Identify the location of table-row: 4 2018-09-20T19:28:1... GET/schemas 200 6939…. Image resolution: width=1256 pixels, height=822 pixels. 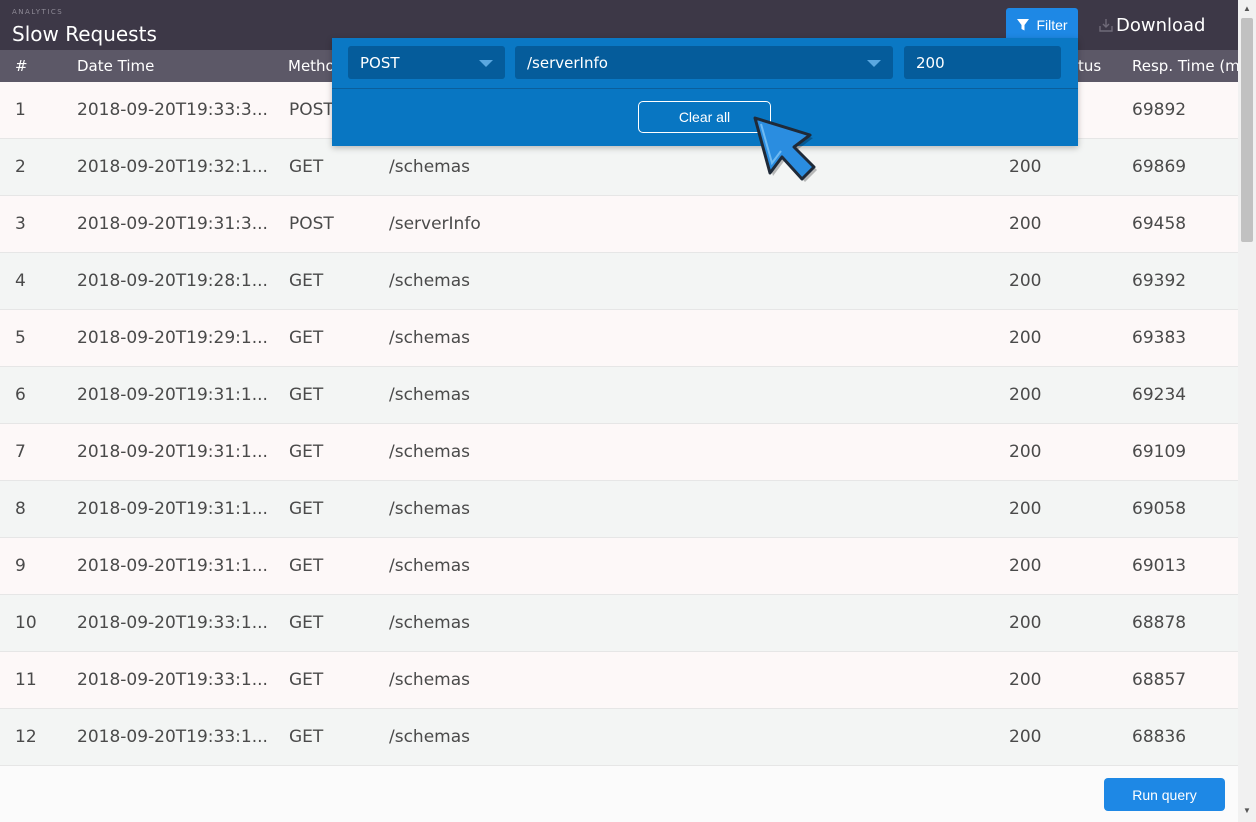
(619, 281).